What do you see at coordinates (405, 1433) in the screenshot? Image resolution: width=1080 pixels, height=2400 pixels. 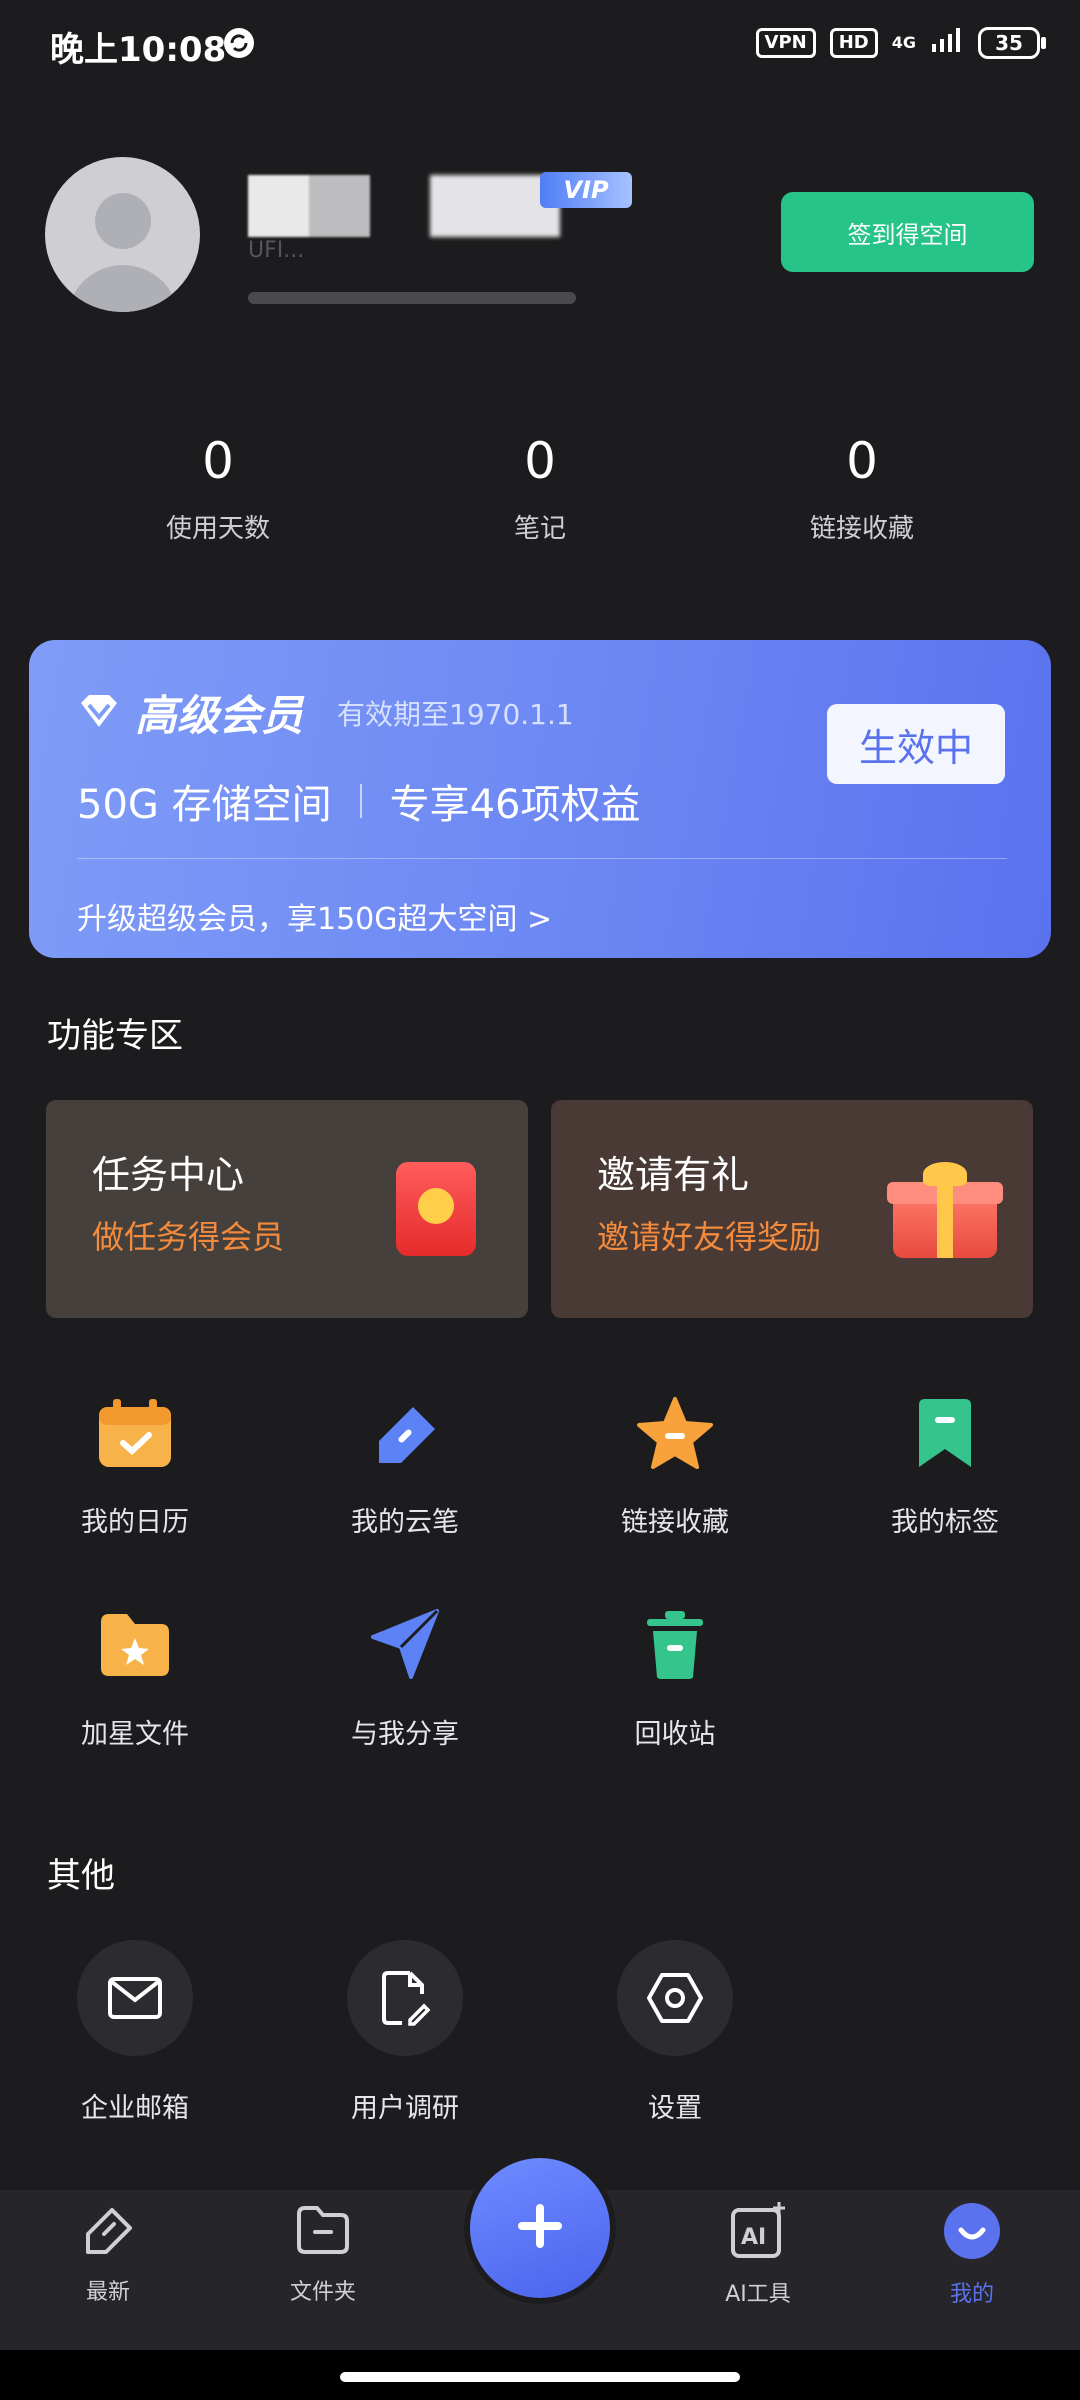 I see `pen-icon` at bounding box center [405, 1433].